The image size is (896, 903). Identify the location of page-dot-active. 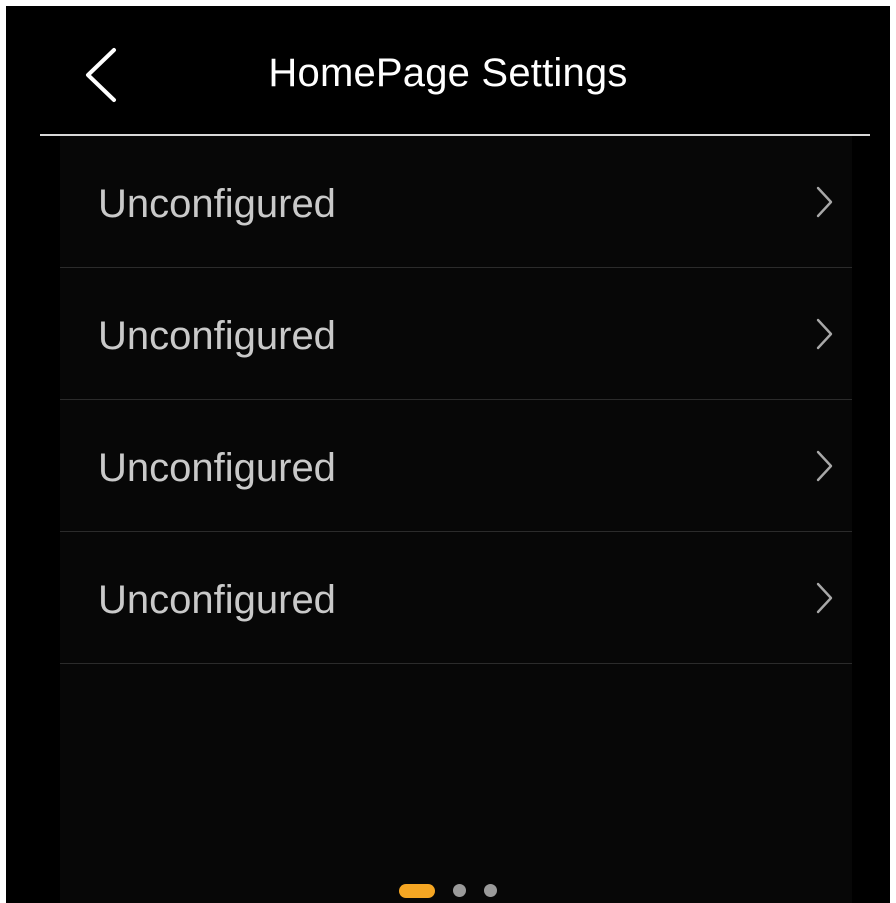
(417, 890).